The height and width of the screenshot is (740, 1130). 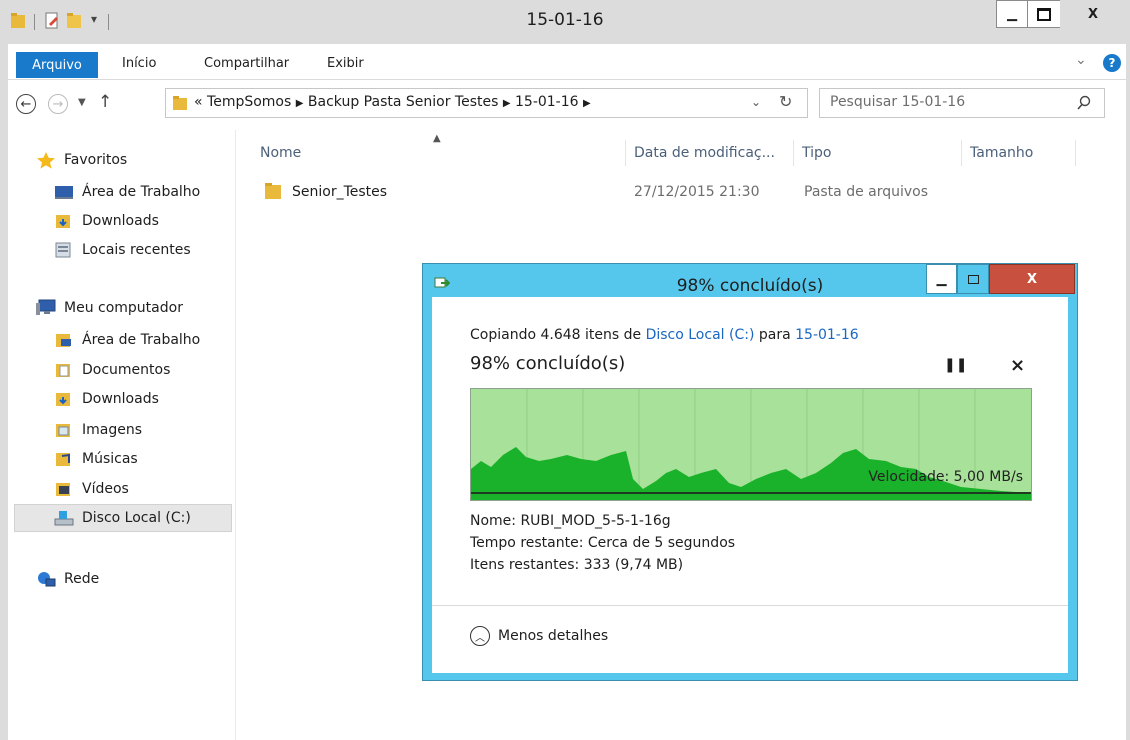 I want to click on drive-icon, so click(x=64, y=518).